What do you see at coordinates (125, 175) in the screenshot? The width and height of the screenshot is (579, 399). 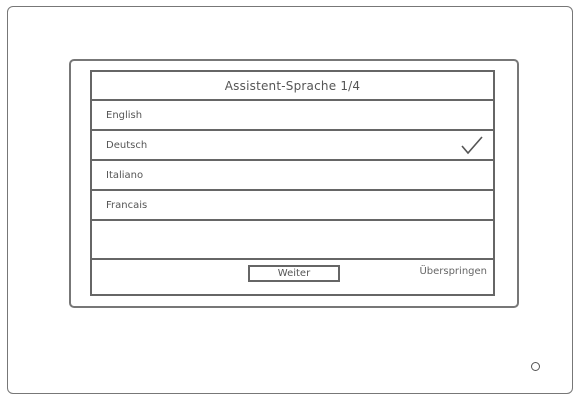 I see `language-label: Italiano` at bounding box center [125, 175].